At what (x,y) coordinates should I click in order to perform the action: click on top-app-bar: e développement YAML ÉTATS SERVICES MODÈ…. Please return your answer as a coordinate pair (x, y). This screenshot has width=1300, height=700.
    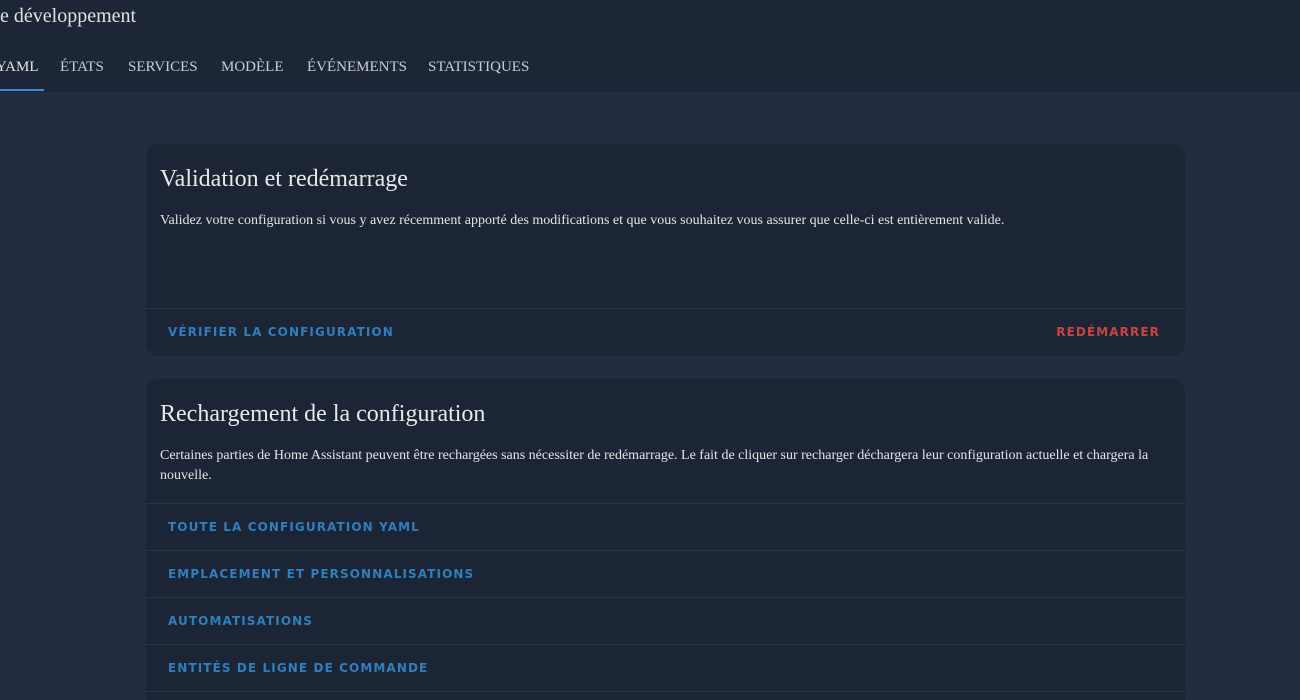
    Looking at the image, I should click on (650, 46).